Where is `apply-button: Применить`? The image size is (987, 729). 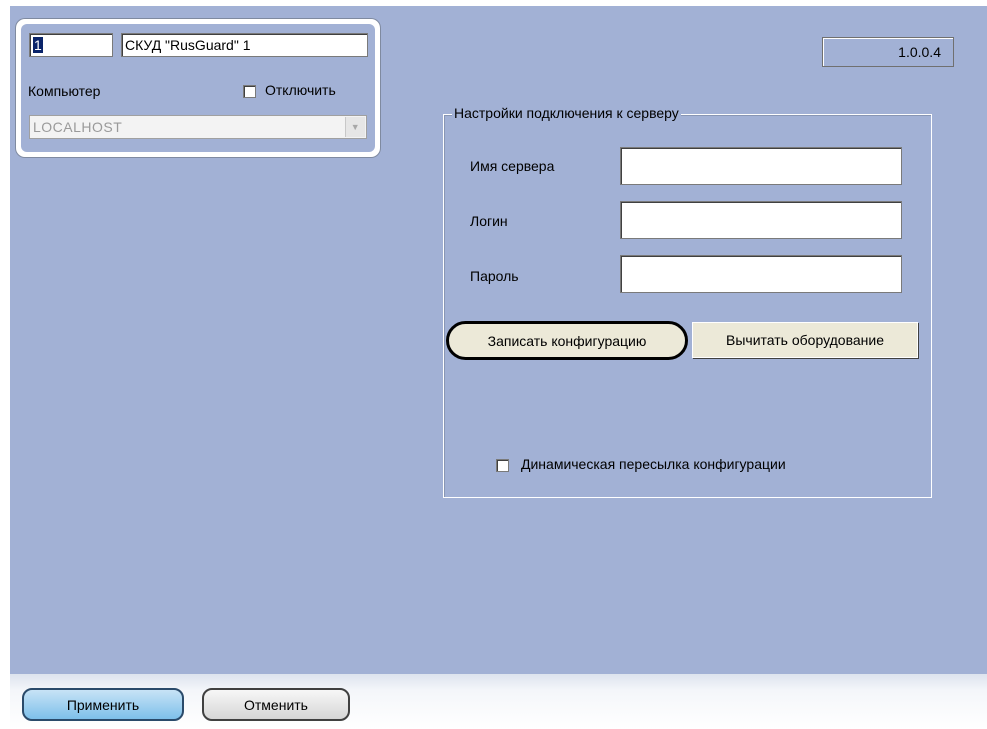
apply-button: Применить is located at coordinates (103, 704).